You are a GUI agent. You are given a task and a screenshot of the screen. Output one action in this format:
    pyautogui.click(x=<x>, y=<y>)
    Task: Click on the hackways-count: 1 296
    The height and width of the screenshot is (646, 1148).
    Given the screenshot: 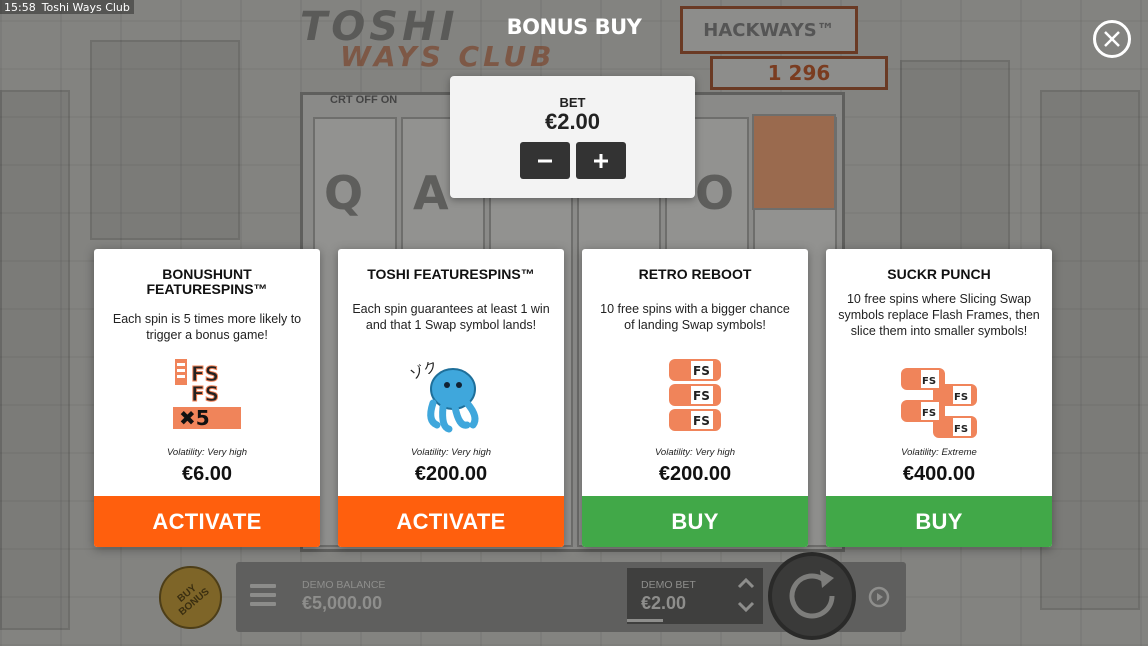 What is the action you would take?
    pyautogui.click(x=799, y=73)
    